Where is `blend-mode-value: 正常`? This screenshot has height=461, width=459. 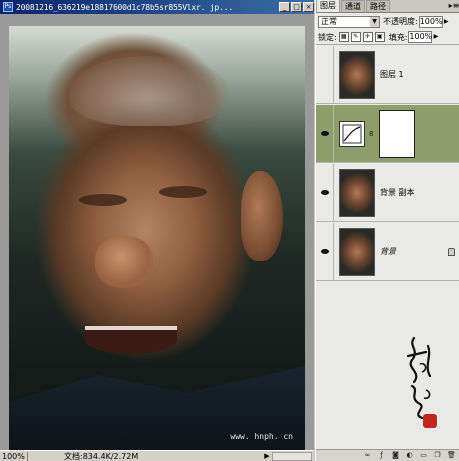
blend-mode-value: 正常 is located at coordinates (329, 21).